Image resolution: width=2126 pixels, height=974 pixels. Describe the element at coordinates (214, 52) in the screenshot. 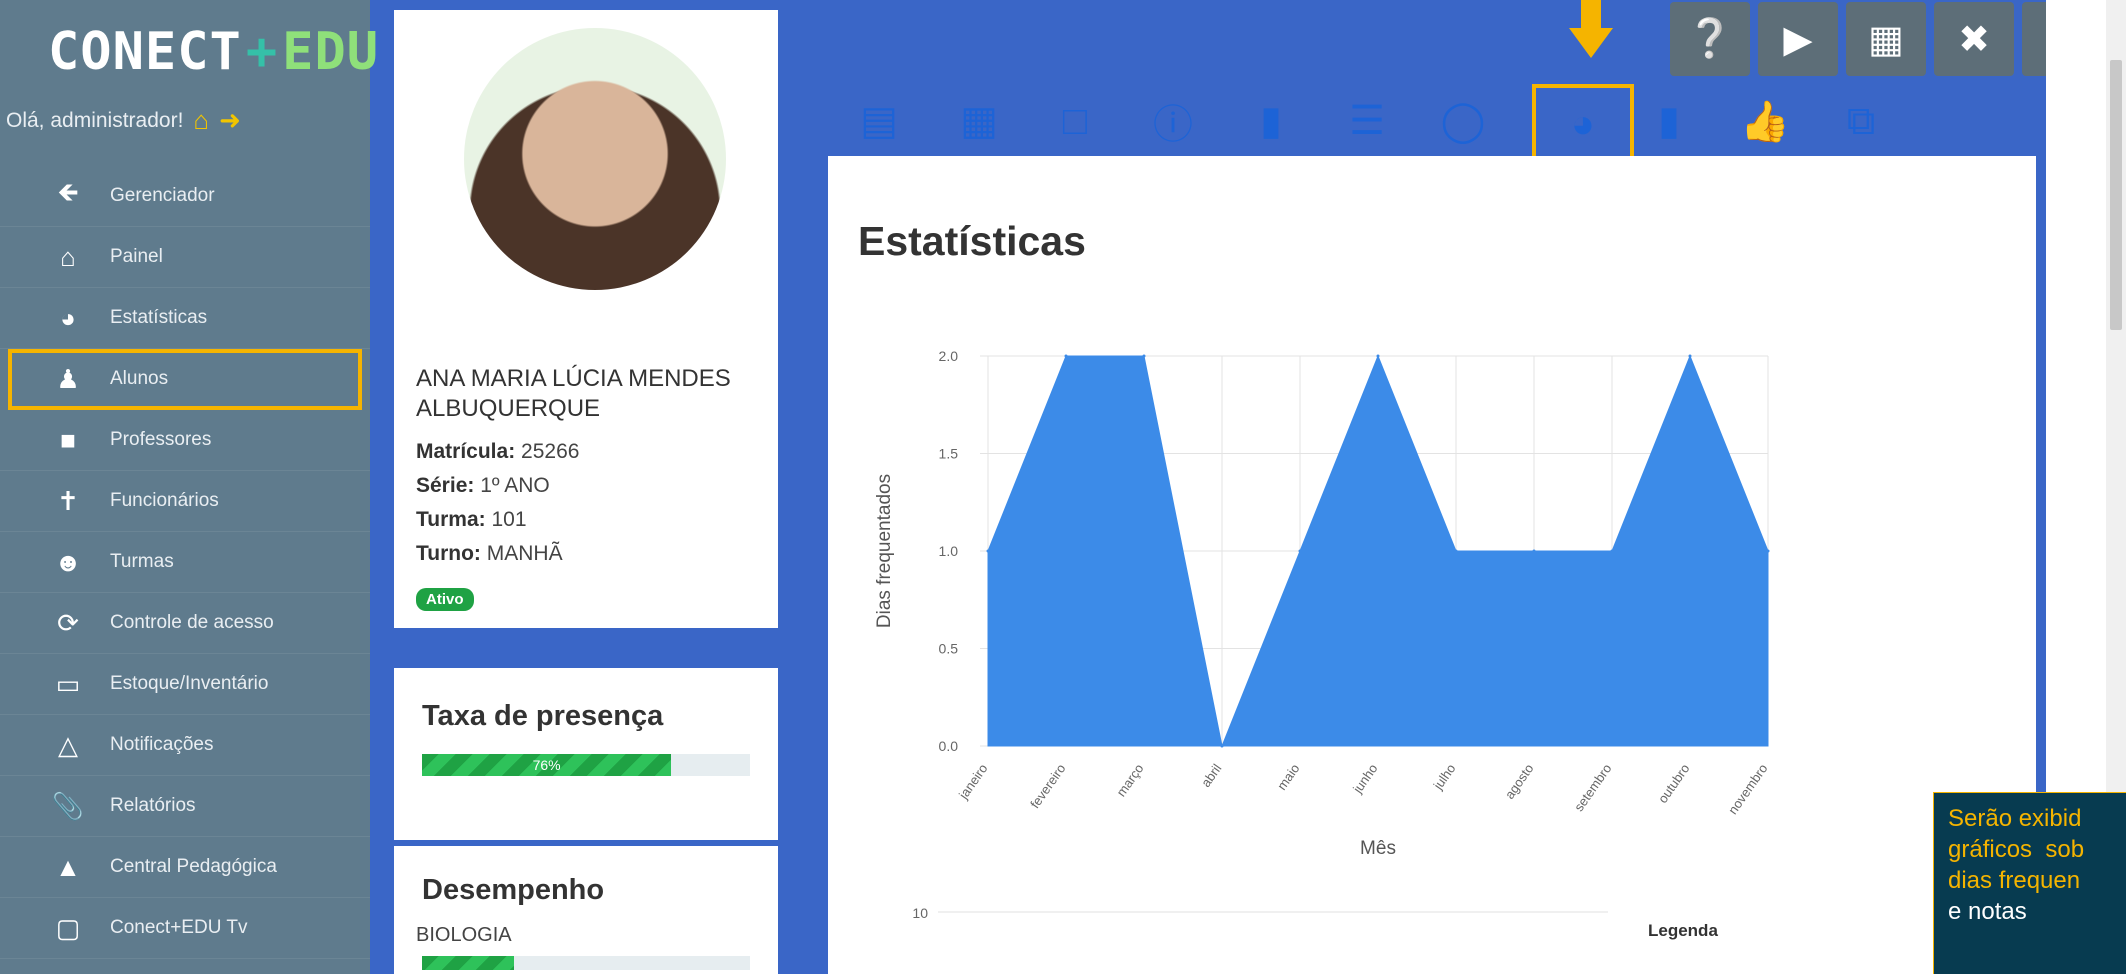

I see `brand-logo: CONECT+EDU` at that location.